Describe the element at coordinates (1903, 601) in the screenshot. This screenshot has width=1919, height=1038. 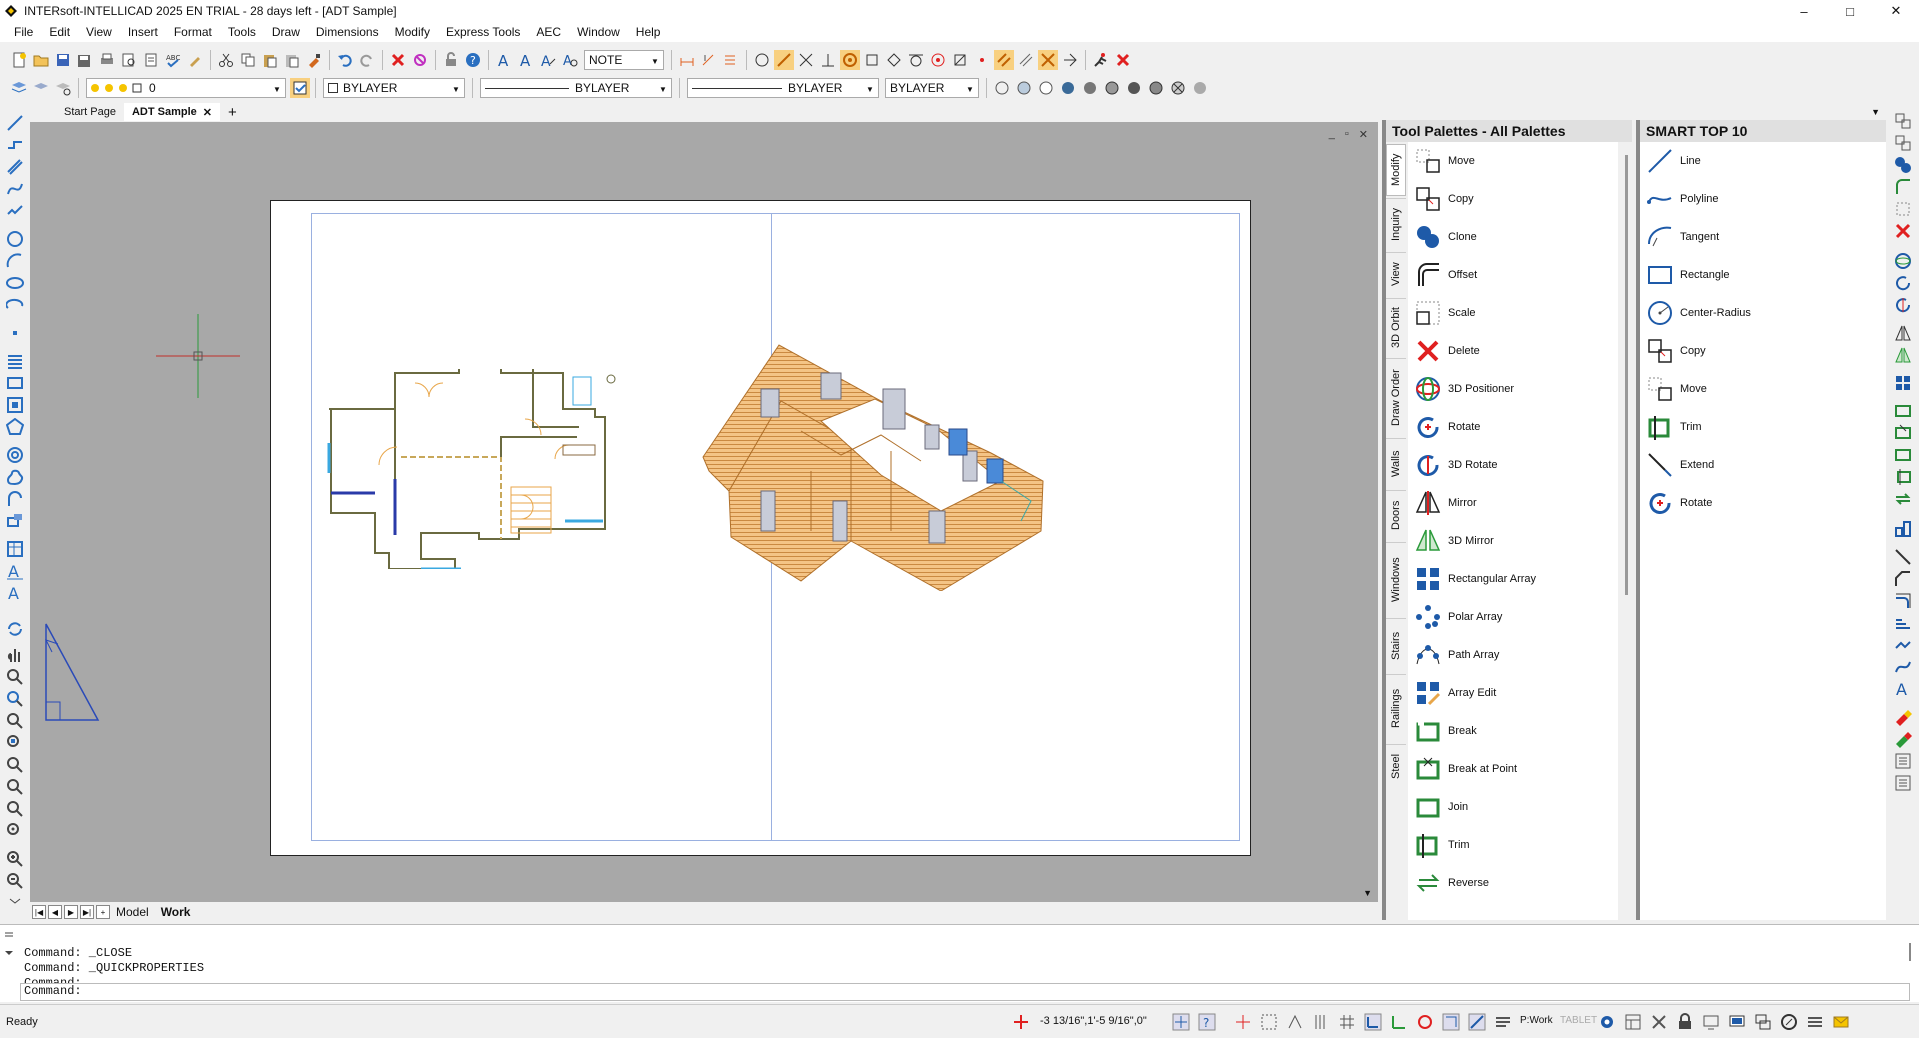
I see `fillet-tool-icon` at that location.